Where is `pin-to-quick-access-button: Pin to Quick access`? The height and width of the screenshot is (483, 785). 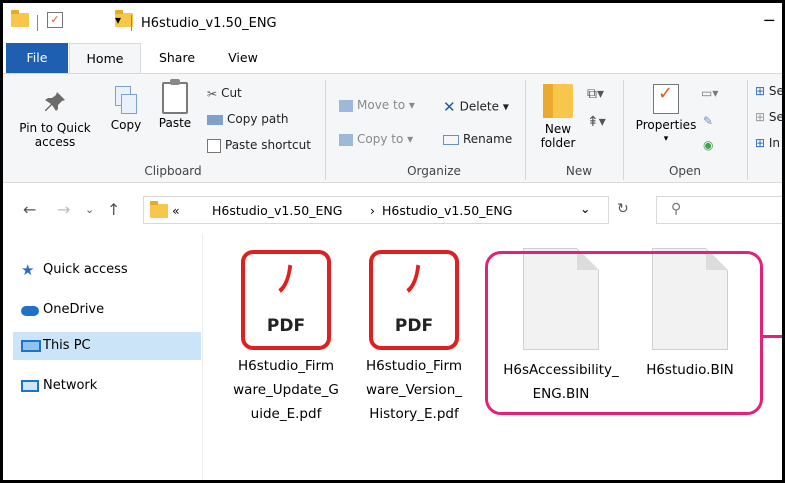 pin-to-quick-access-button: Pin to Quick access is located at coordinates (55, 119).